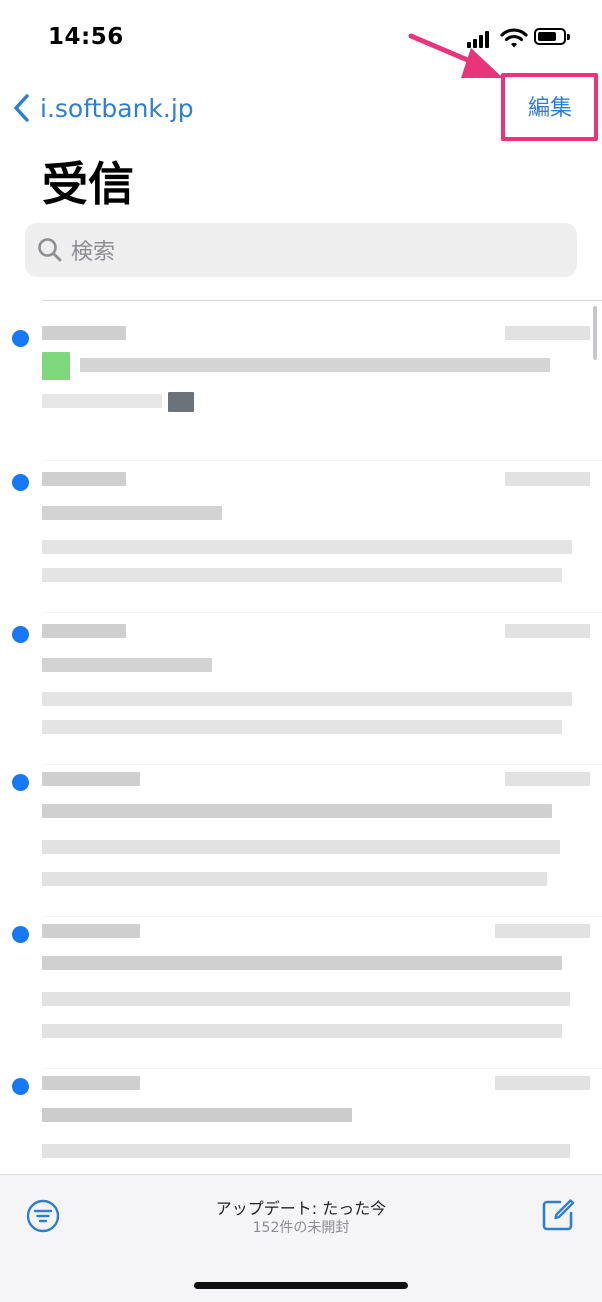  I want to click on home-indicator, so click(301, 1285).